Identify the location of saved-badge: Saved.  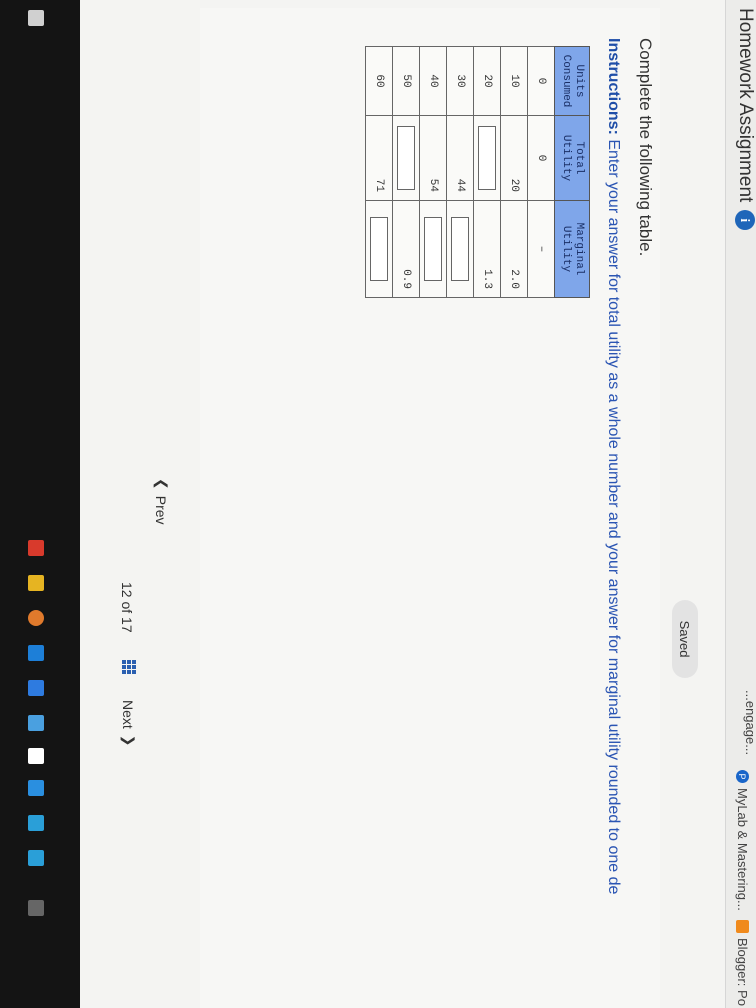
(685, 639).